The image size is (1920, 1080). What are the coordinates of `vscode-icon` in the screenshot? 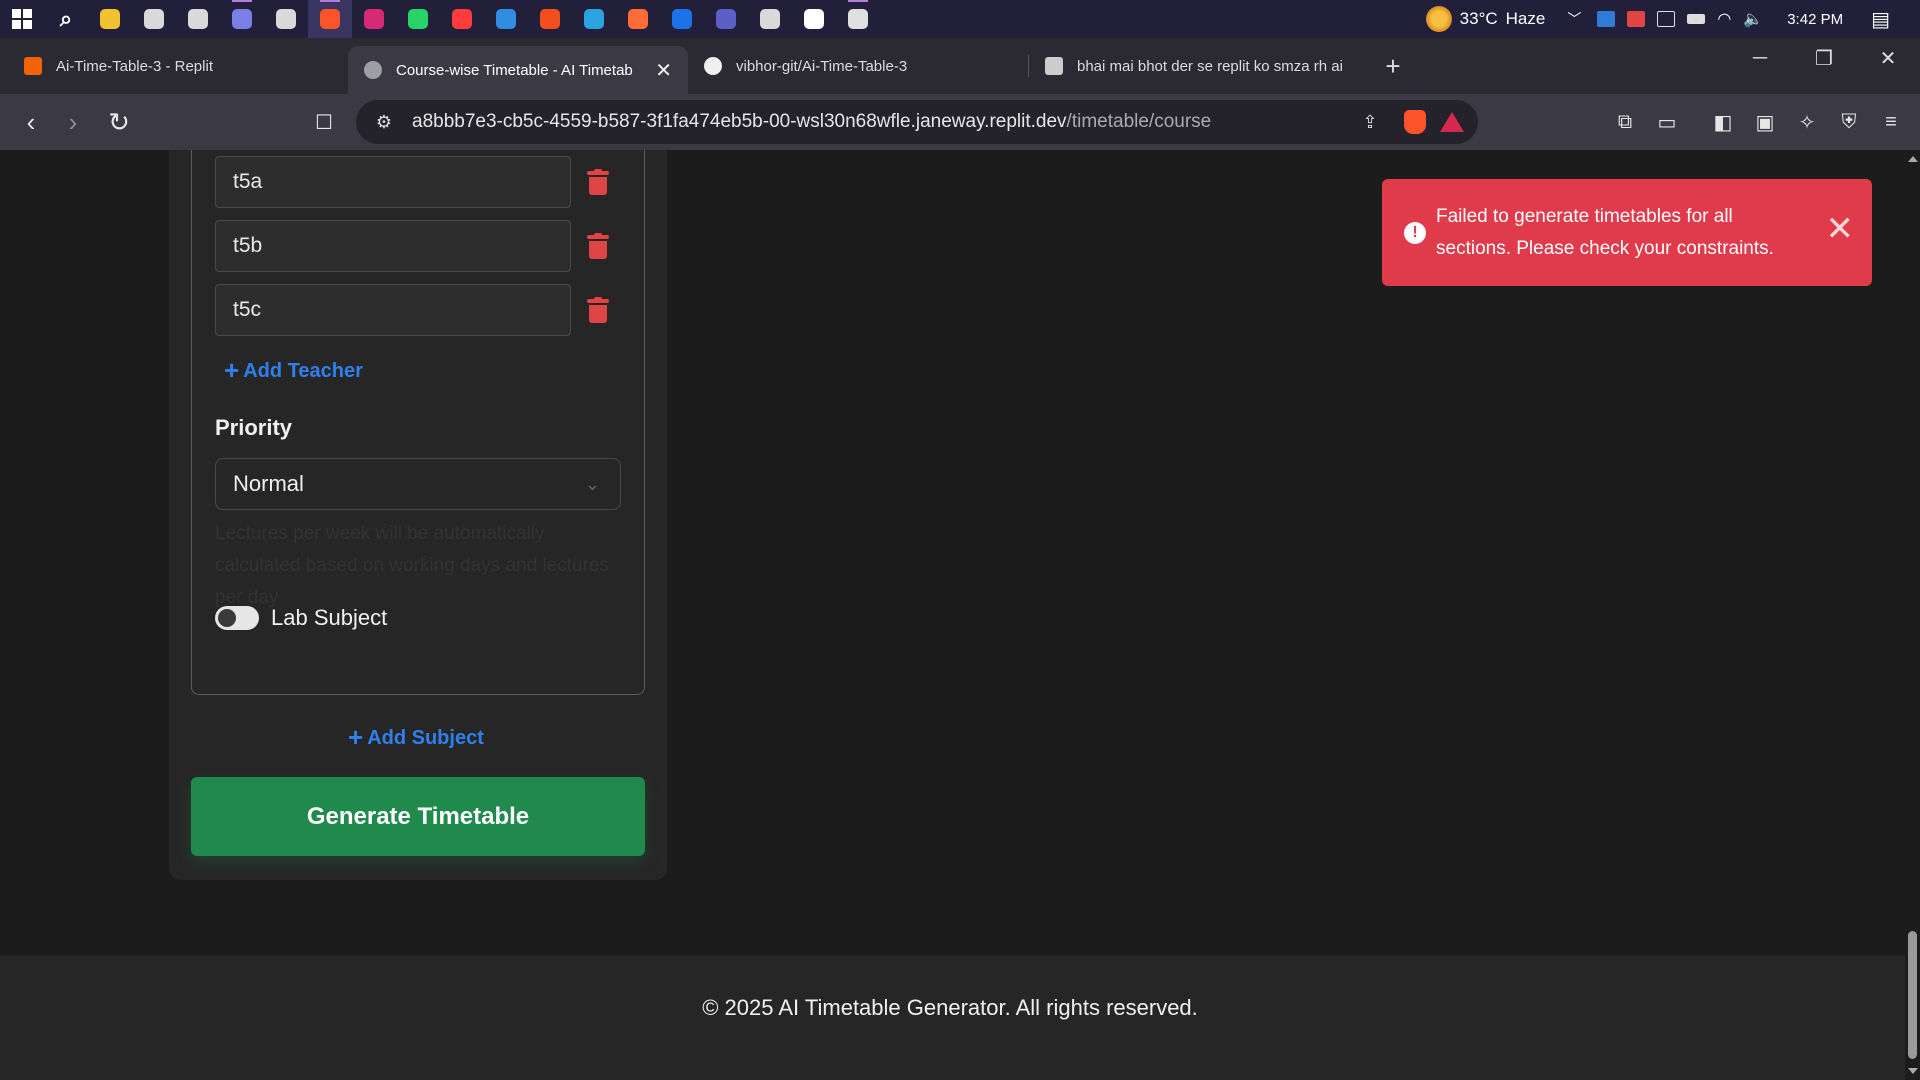 It's located at (506, 19).